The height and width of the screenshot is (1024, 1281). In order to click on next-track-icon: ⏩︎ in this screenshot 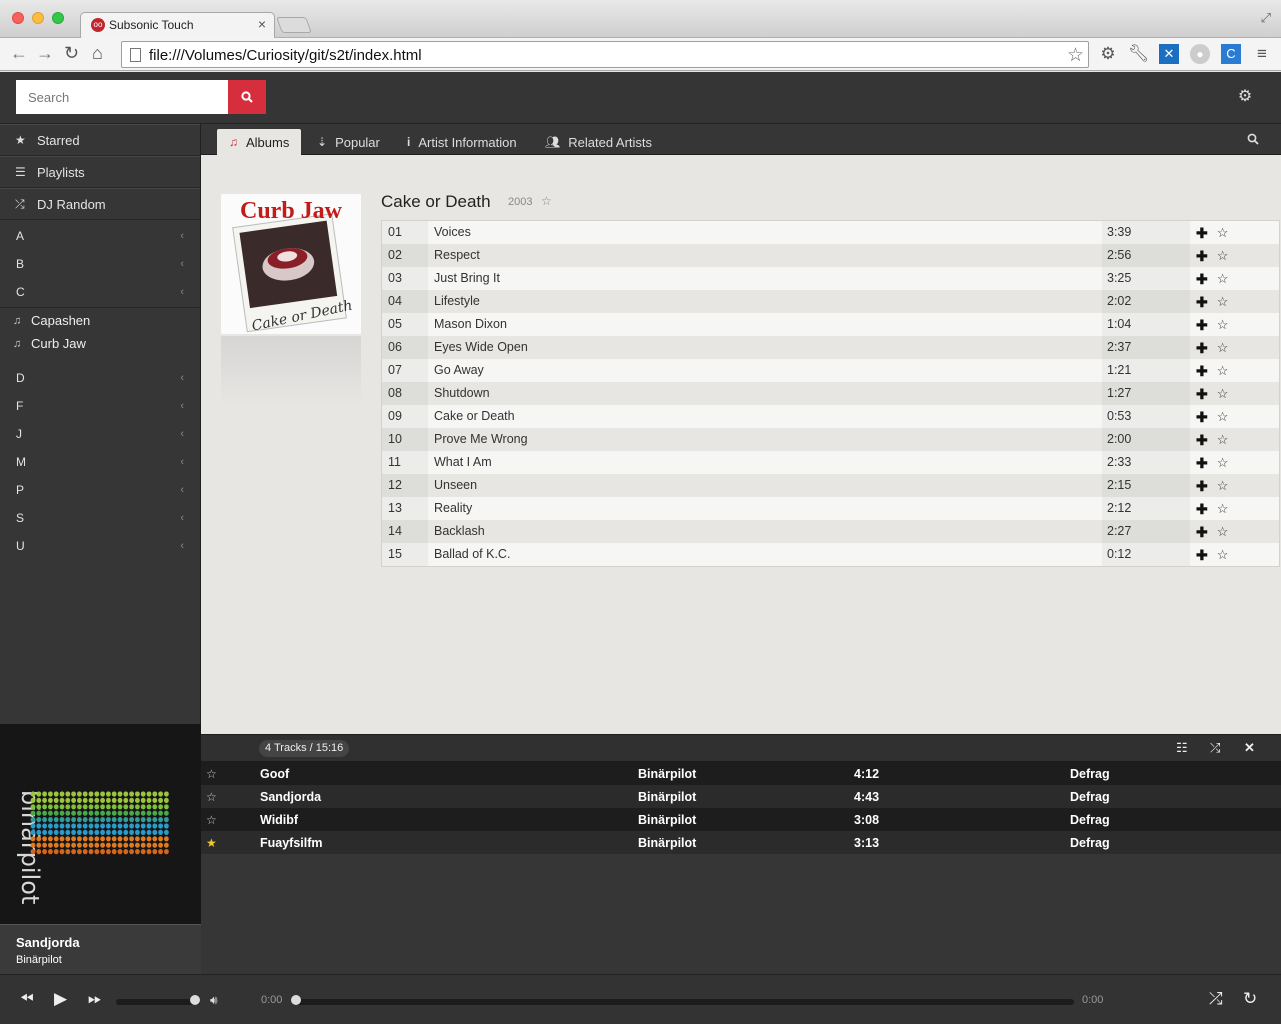, I will do `click(95, 999)`.